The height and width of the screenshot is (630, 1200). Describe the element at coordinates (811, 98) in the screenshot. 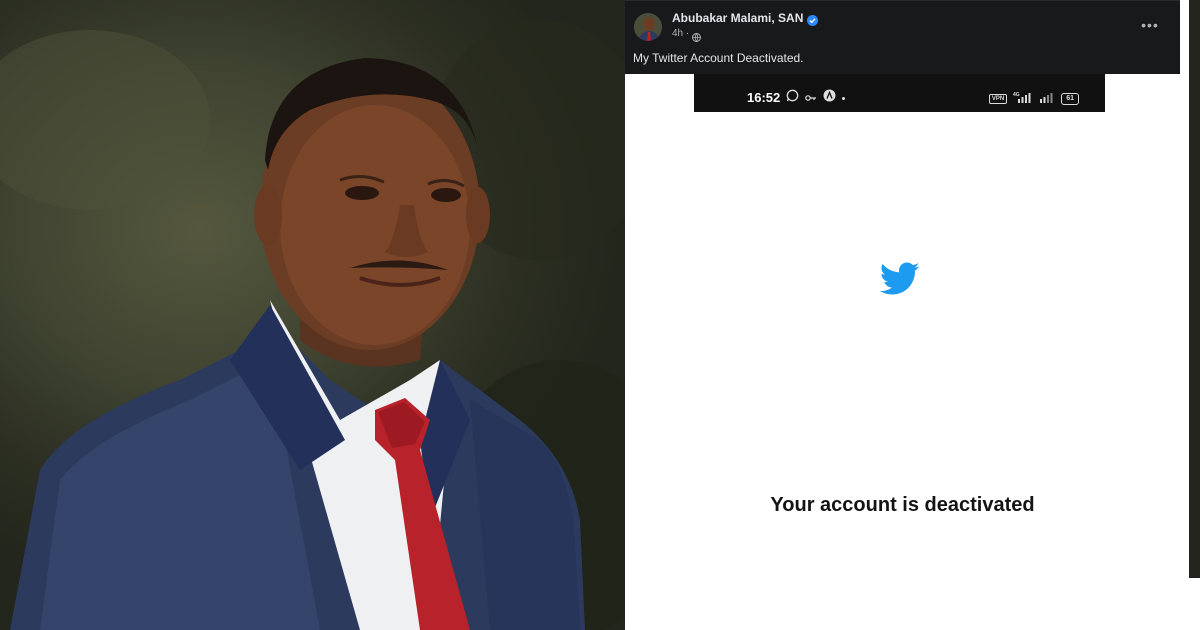

I see `key-icon` at that location.